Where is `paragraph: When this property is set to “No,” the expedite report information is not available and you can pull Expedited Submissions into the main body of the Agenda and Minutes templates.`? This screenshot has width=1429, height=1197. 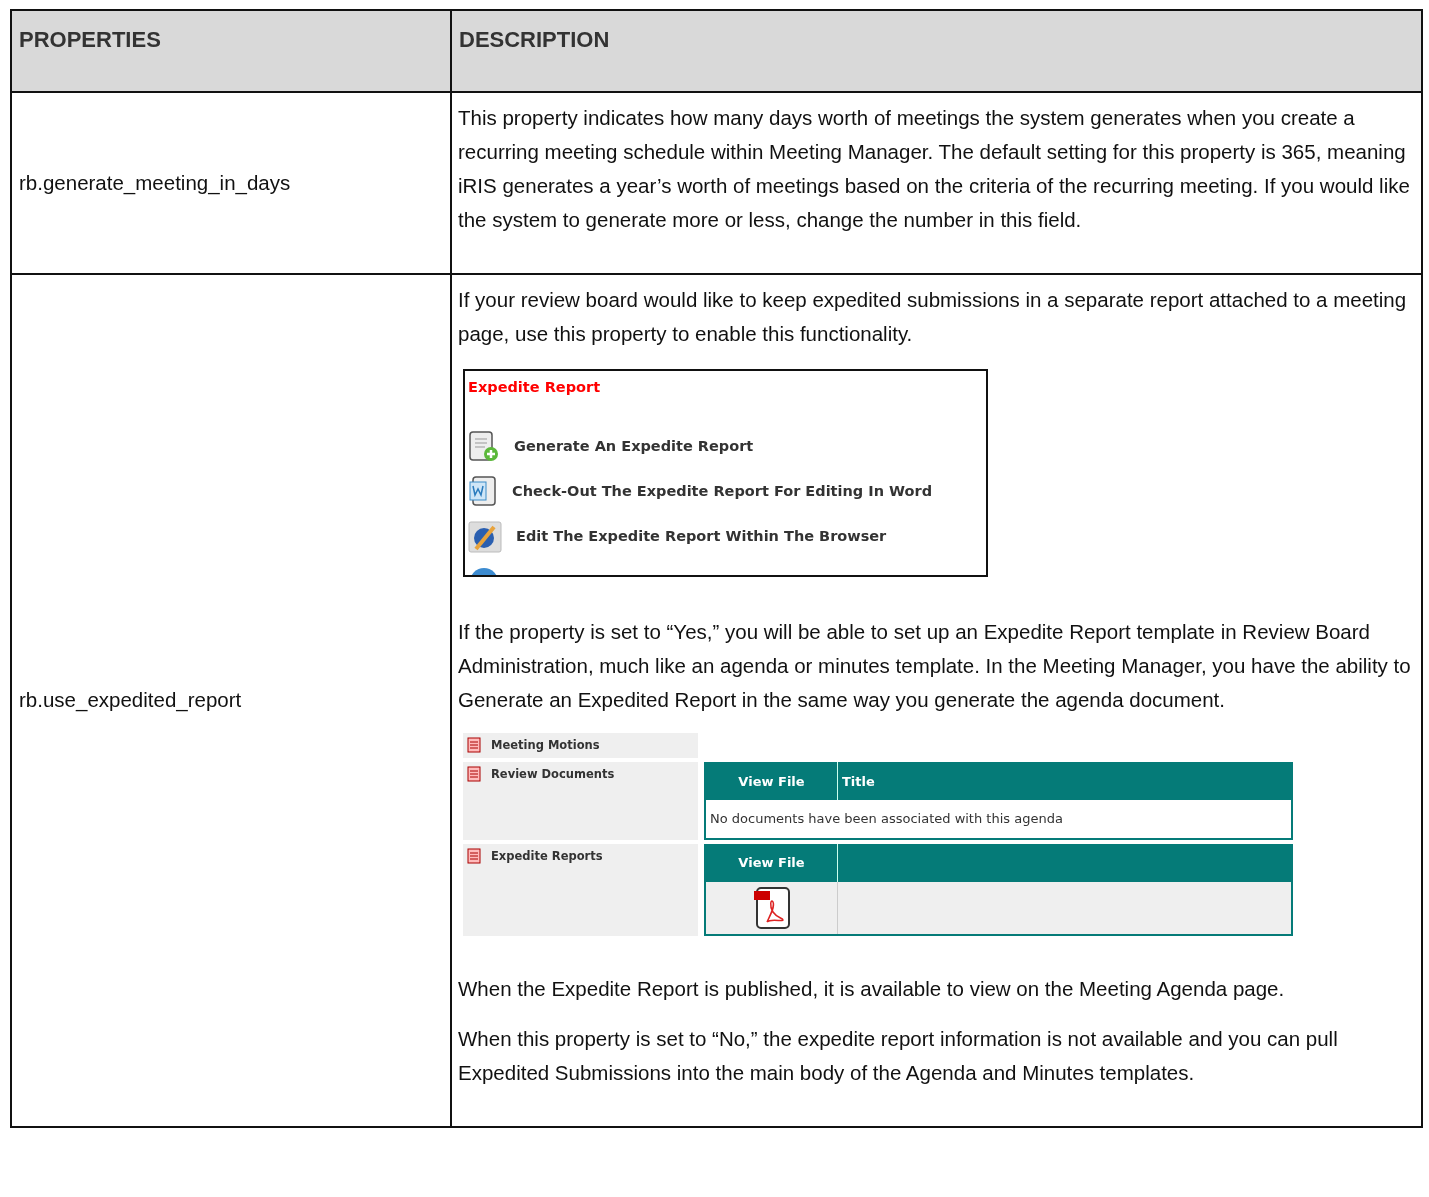 paragraph: When this property is set to “No,” the expedite report information is not available and you can pull Expedited Submissions into the main body of the Agenda and Minutes templates. is located at coordinates (898, 1055).